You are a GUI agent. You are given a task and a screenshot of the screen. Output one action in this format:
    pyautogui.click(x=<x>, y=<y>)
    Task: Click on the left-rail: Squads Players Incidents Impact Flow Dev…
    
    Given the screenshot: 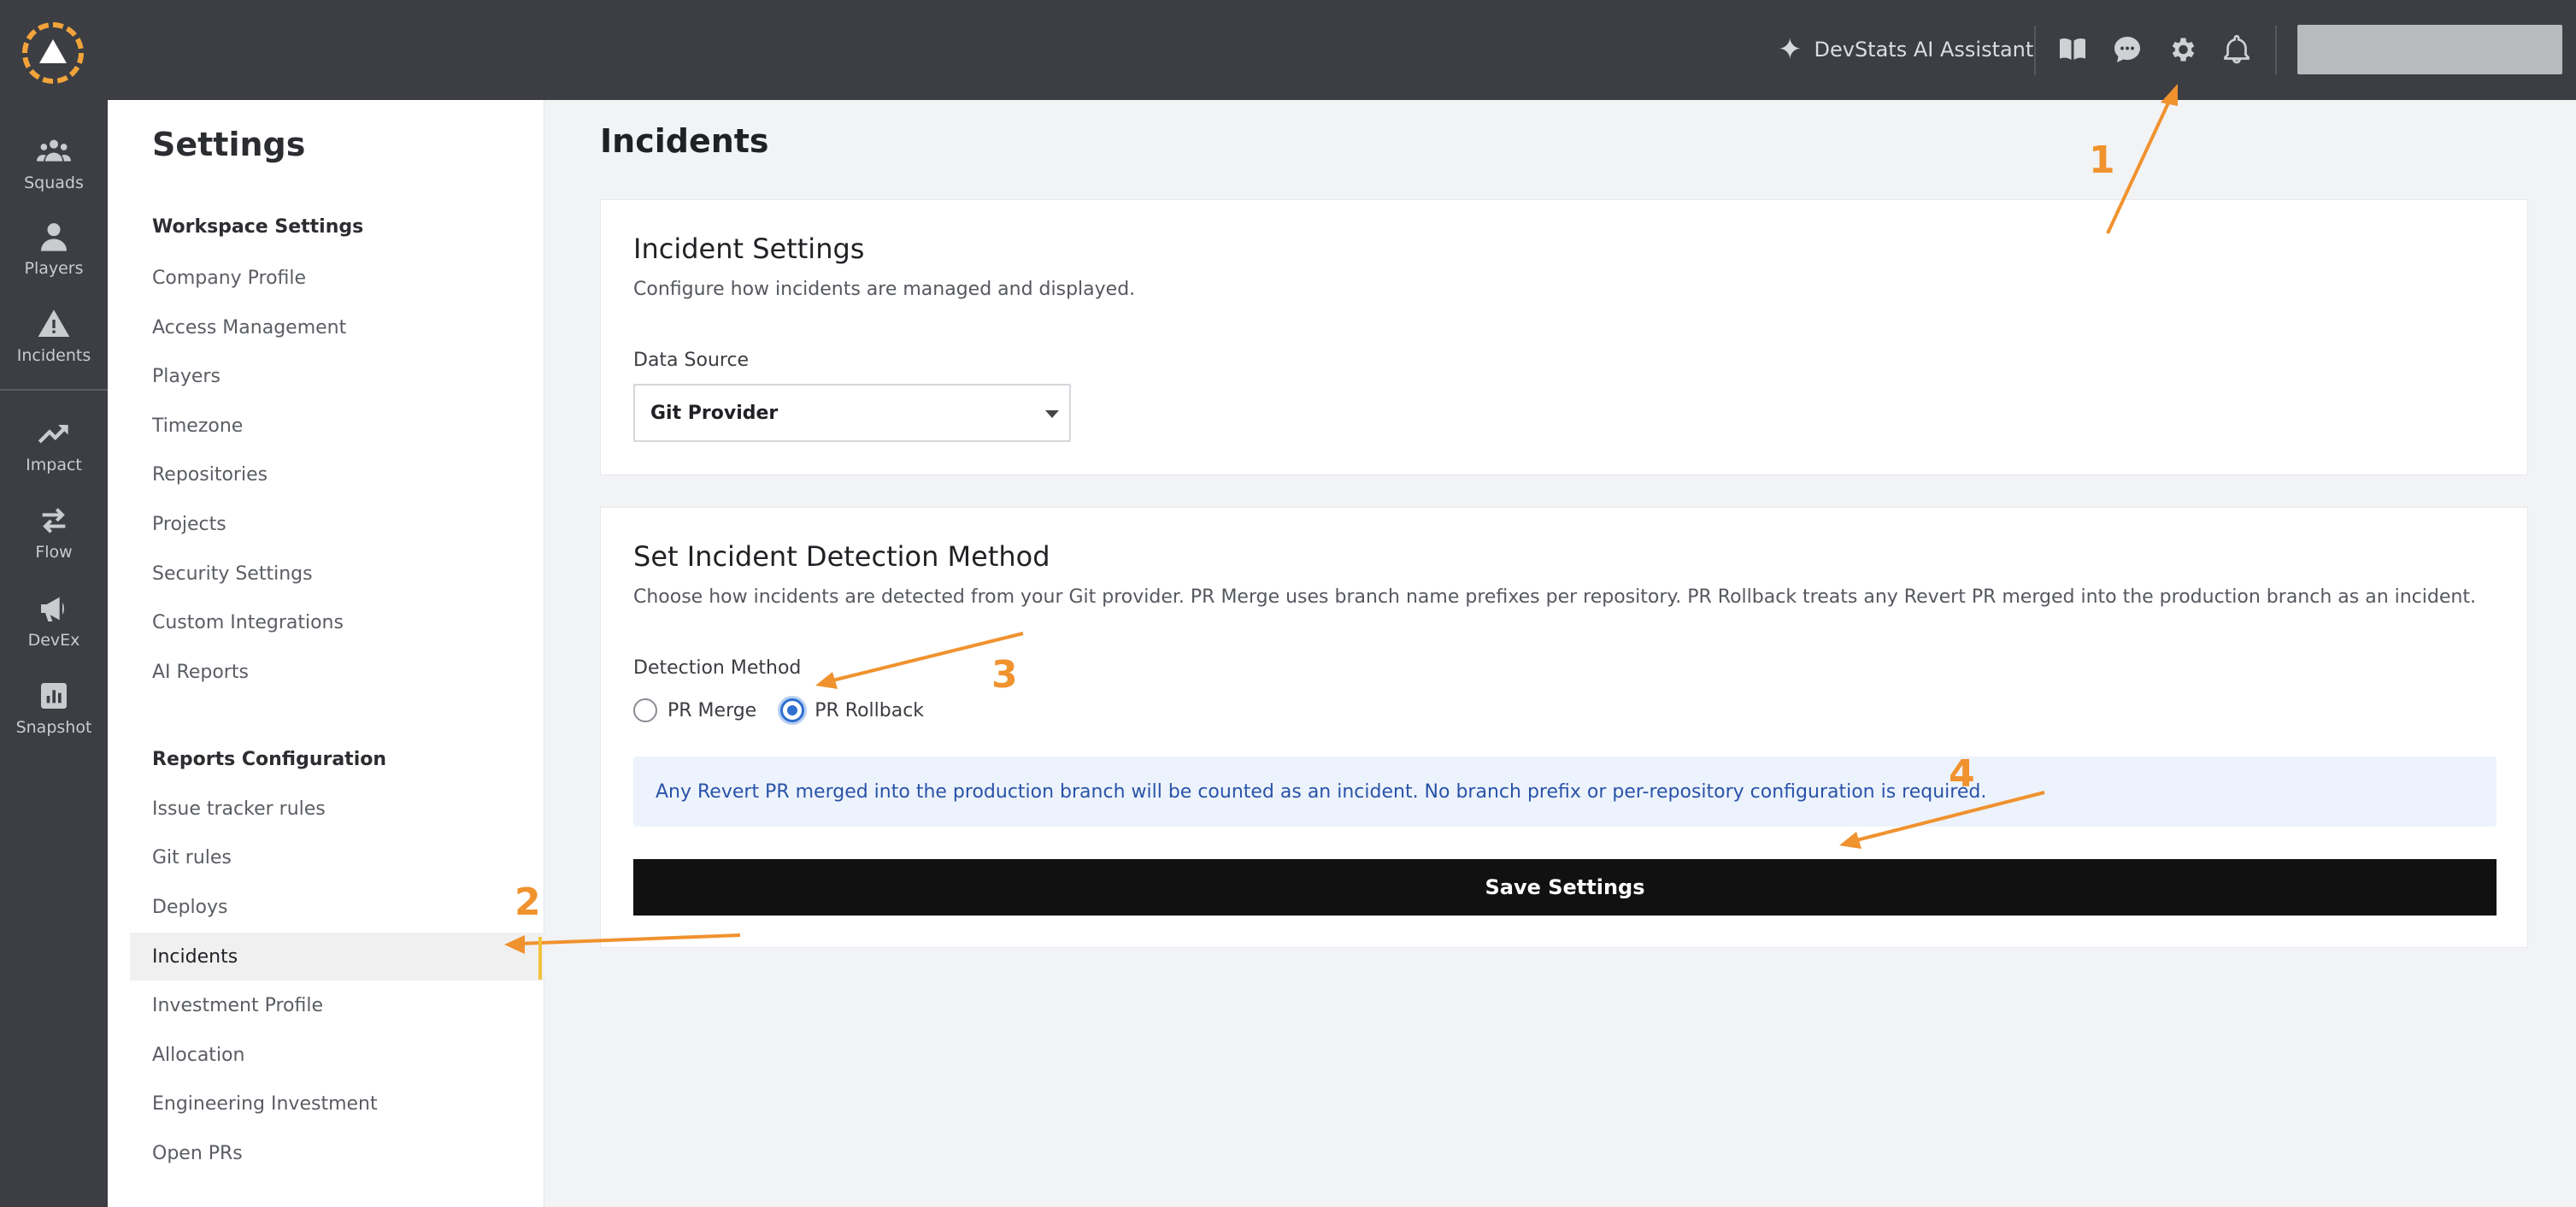 What is the action you would take?
    pyautogui.click(x=54, y=653)
    